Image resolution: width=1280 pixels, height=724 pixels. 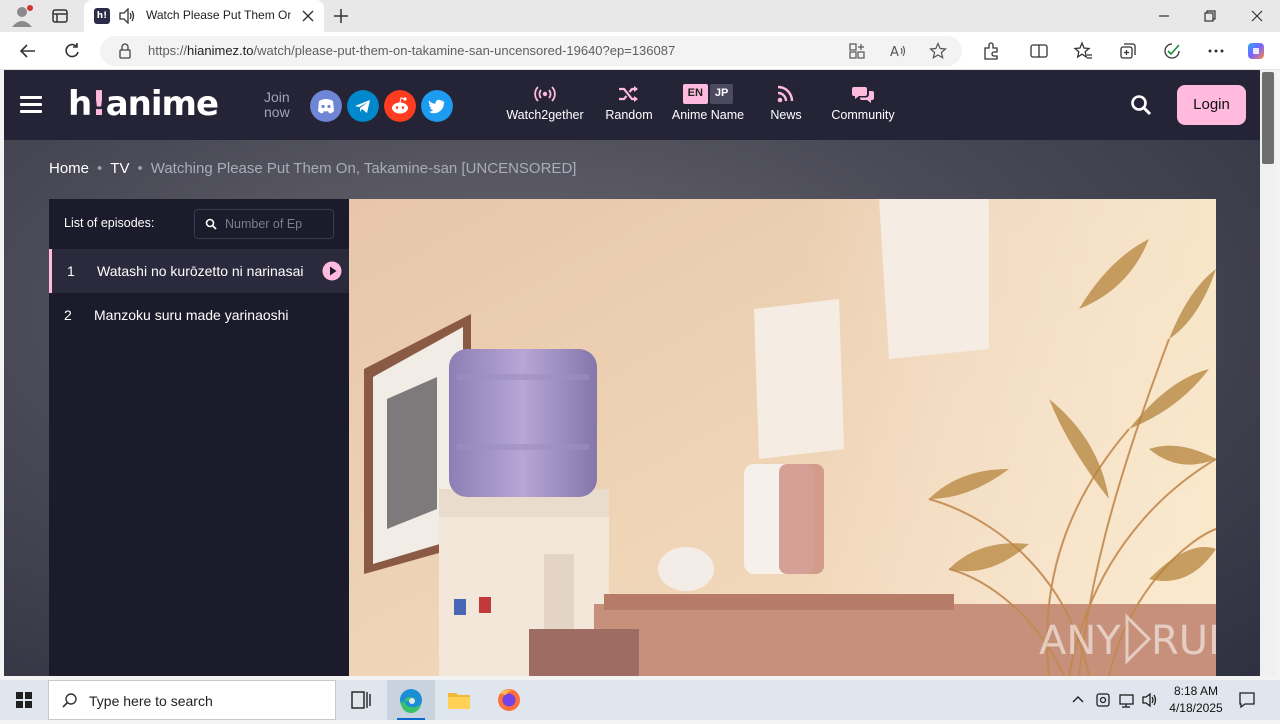 I want to click on episode-item-1: 1 Watashi no kurōzetto ni narinasai, so click(x=199, y=271).